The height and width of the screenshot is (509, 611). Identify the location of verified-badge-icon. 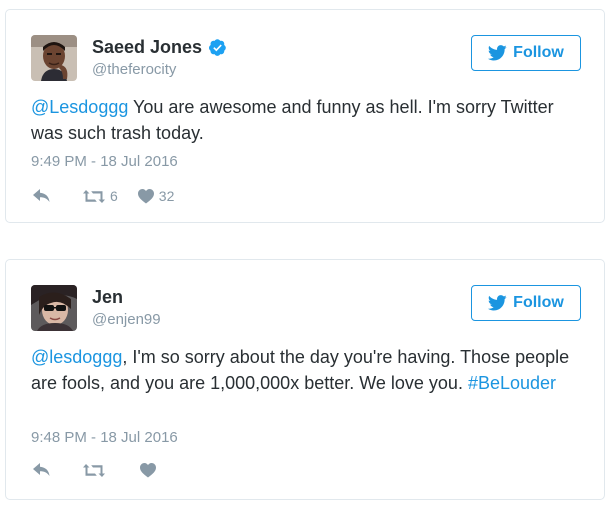
(217, 47).